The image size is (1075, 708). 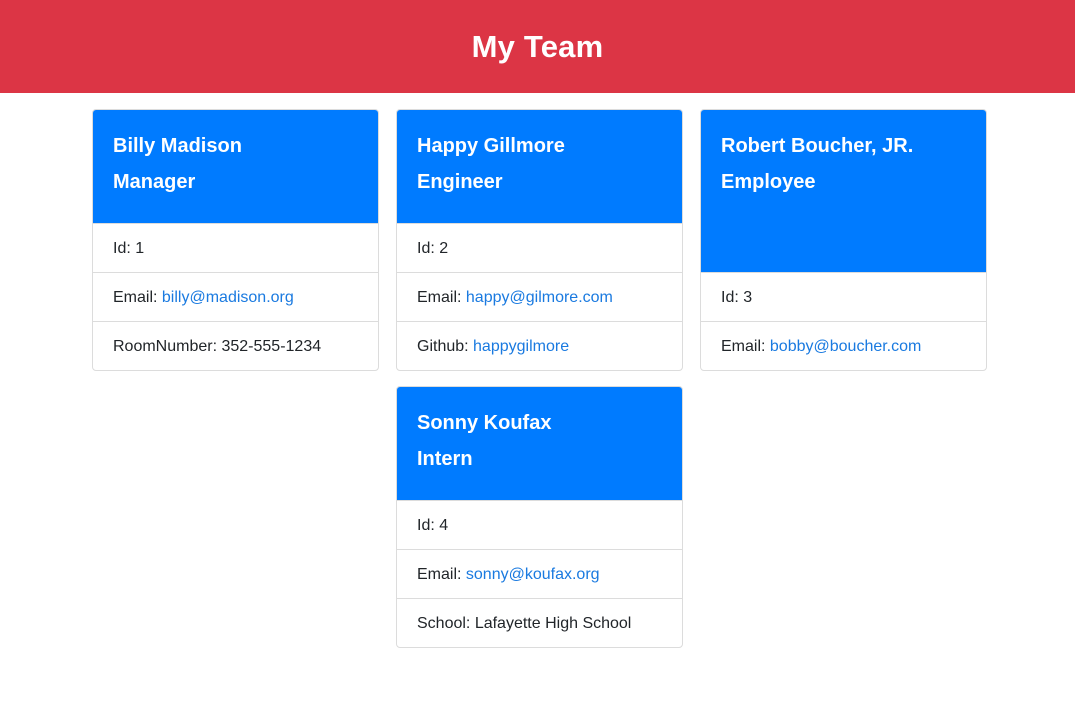 I want to click on github-label: Github:, so click(x=445, y=346).